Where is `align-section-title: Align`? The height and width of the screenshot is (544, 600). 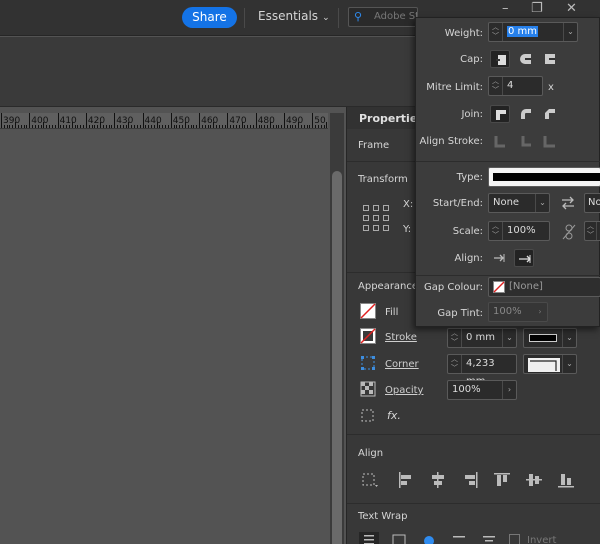 align-section-title: Align is located at coordinates (371, 453).